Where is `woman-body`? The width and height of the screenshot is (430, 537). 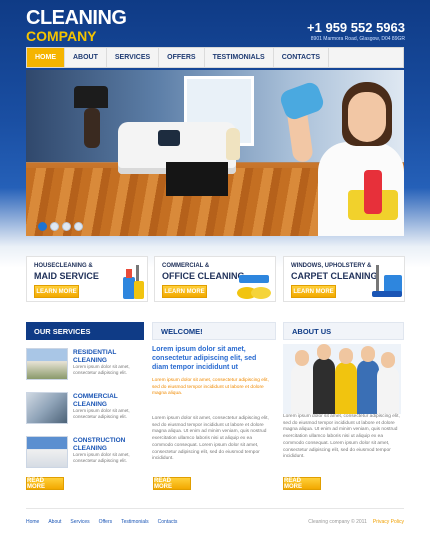 woman-body is located at coordinates (361, 189).